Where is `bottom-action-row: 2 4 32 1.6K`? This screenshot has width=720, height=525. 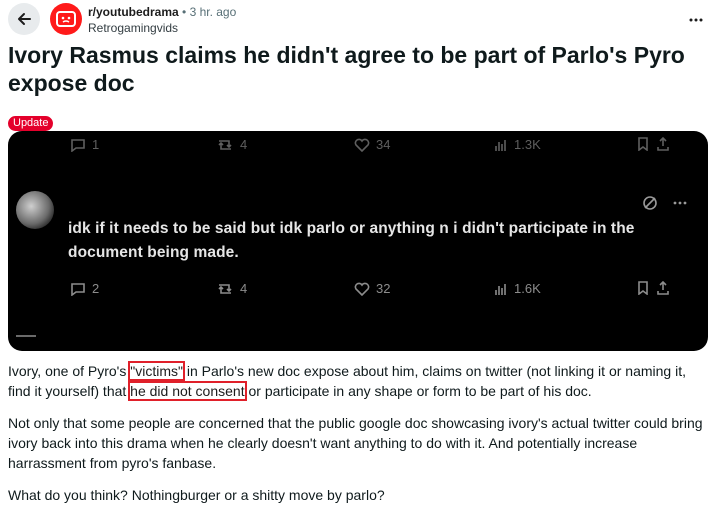 bottom-action-row: 2 4 32 1.6K is located at coordinates (358, 296).